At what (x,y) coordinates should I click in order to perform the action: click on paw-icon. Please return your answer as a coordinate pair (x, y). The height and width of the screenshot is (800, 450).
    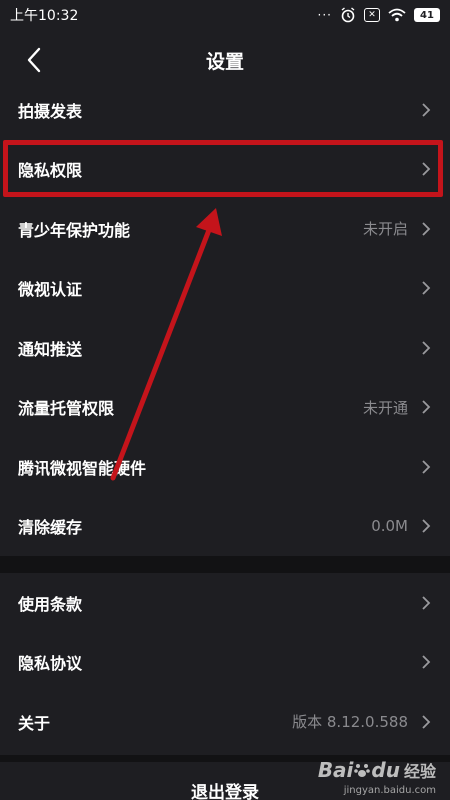
    Looking at the image, I should click on (362, 770).